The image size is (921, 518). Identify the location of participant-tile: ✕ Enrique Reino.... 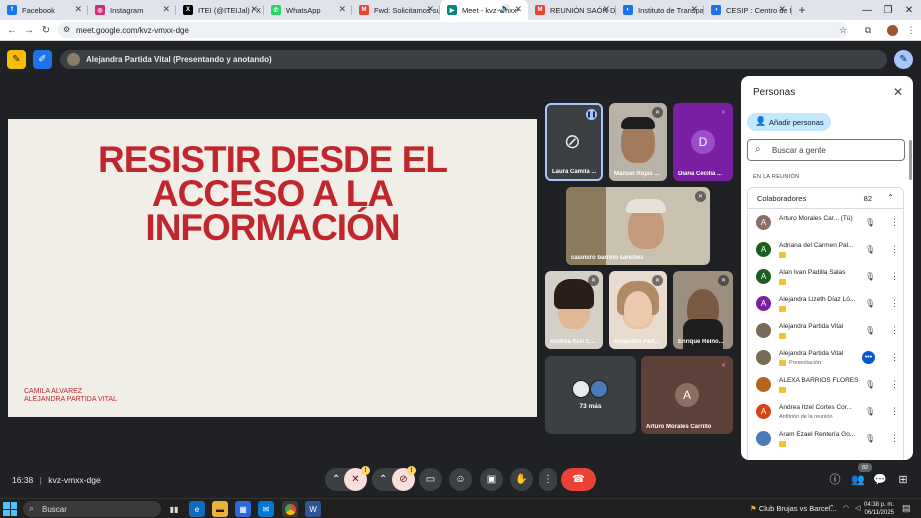
(703, 310).